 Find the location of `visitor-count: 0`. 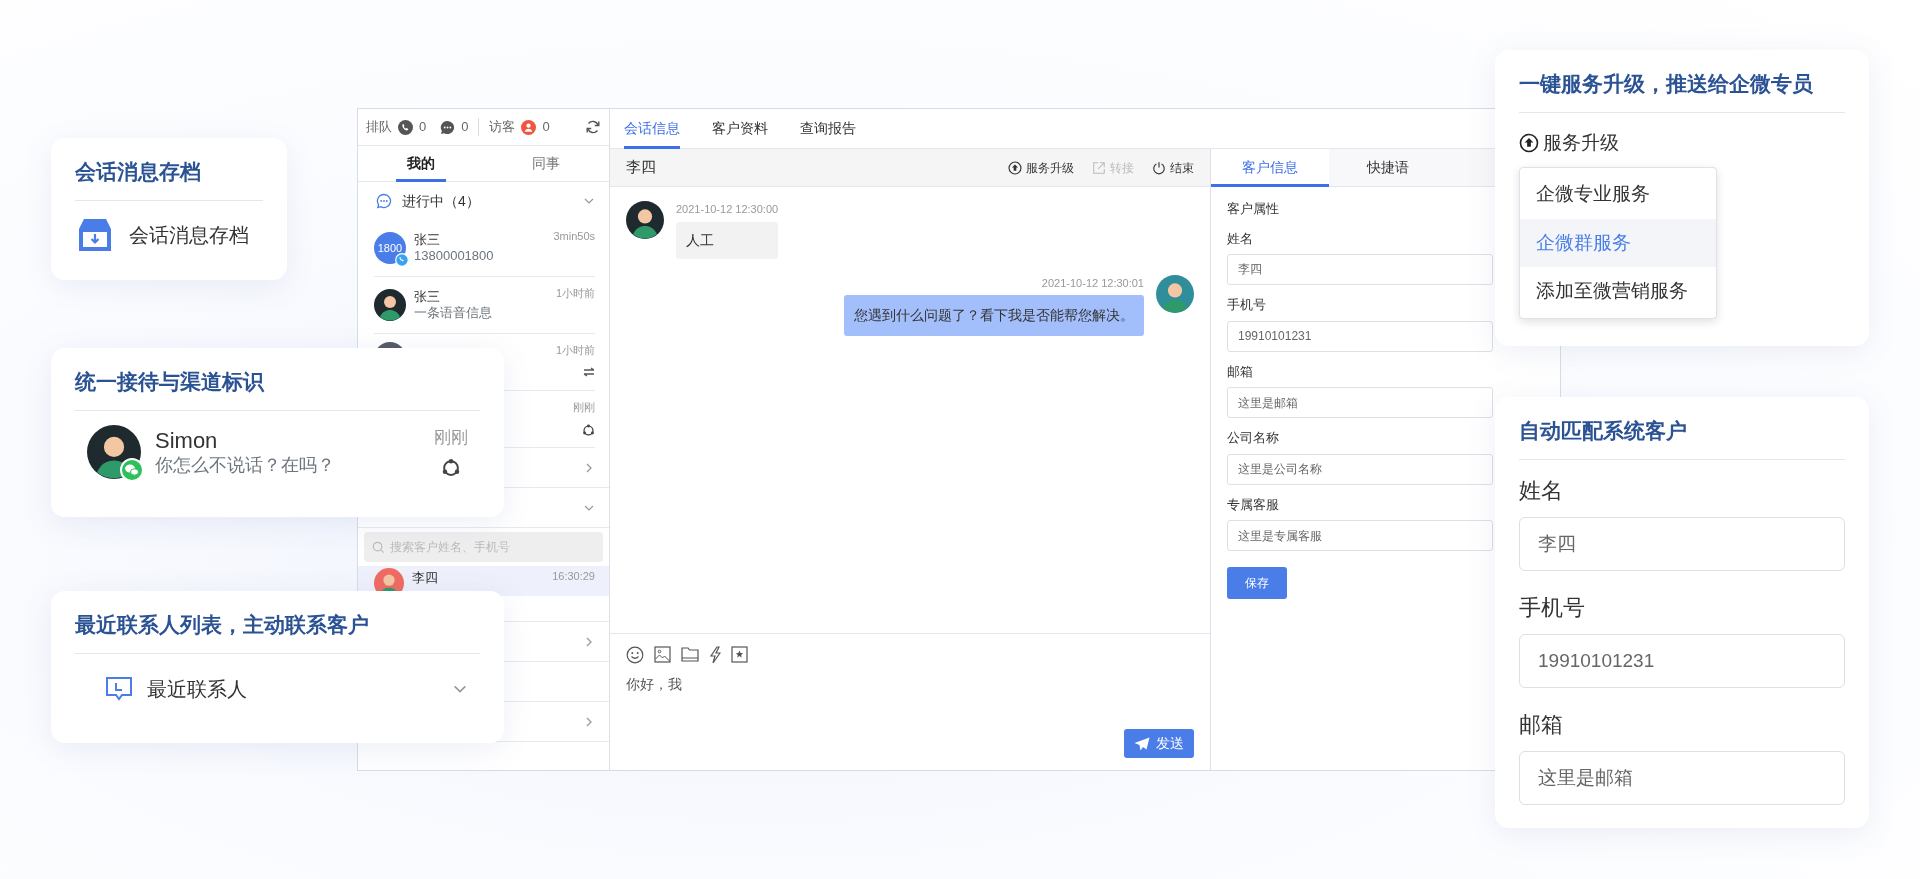

visitor-count: 0 is located at coordinates (546, 127).